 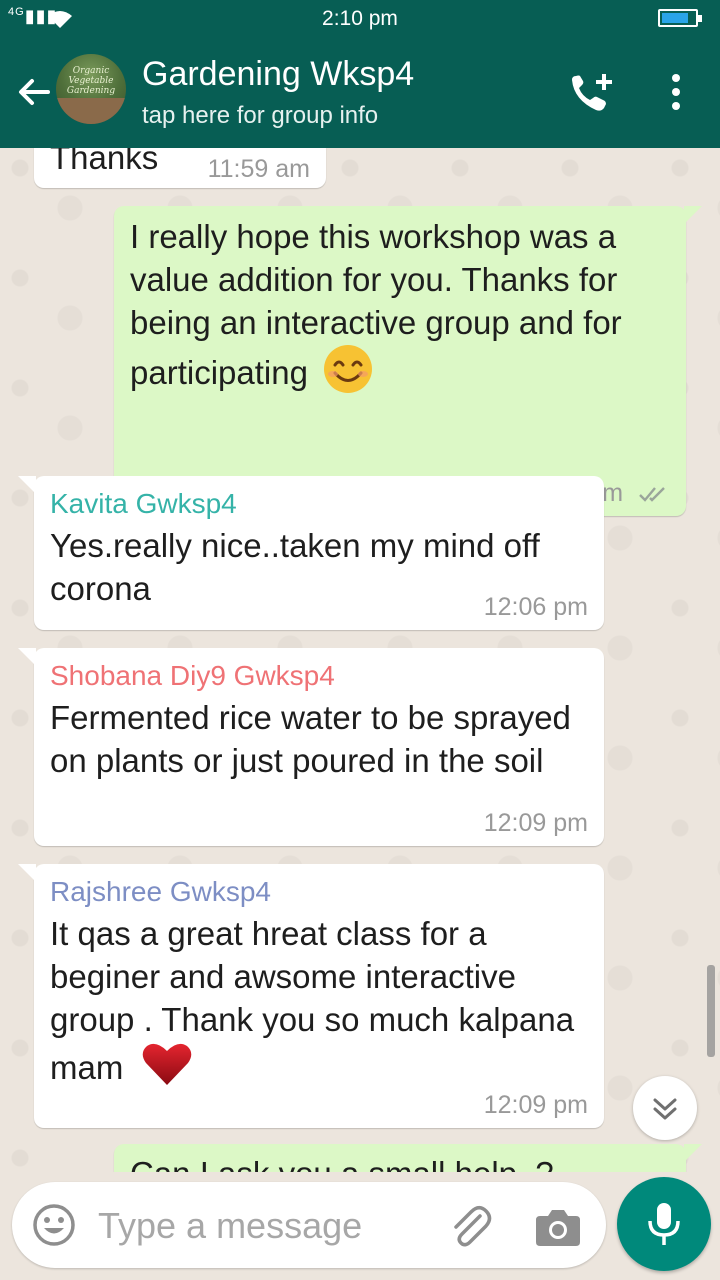 I want to click on status-bar: 4G▮▮▮ 2:10 pm, so click(x=360, y=18).